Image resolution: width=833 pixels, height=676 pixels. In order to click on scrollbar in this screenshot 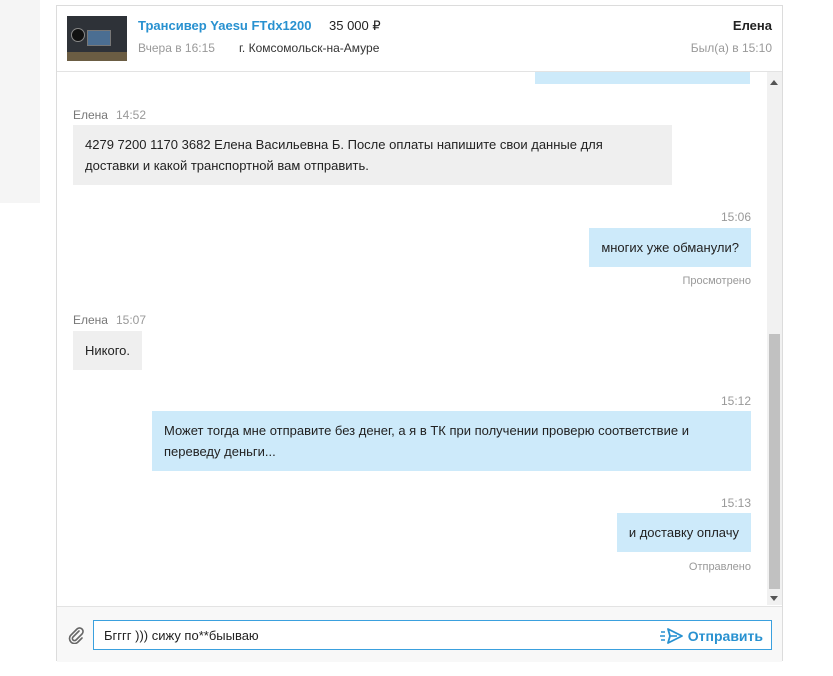, I will do `click(774, 338)`.